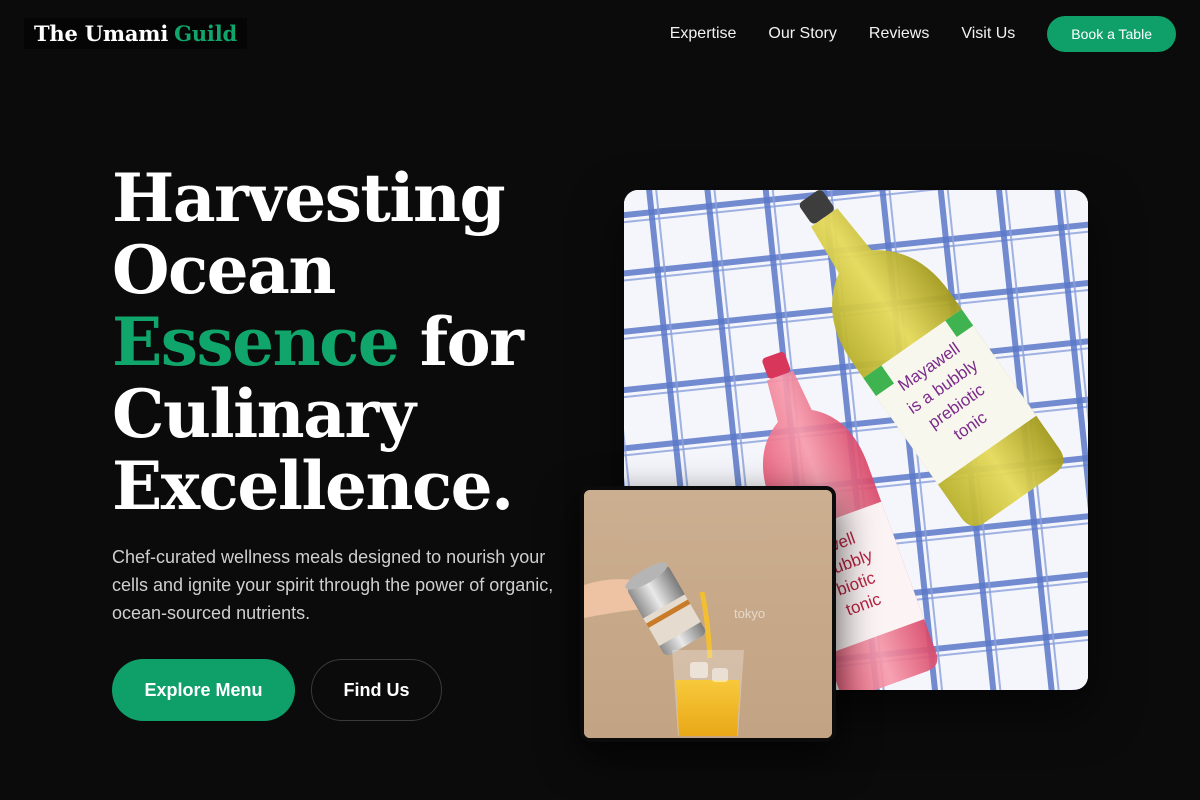 The height and width of the screenshot is (800, 1200). What do you see at coordinates (749, 613) in the screenshot?
I see `small-image-watermark: tokyo` at bounding box center [749, 613].